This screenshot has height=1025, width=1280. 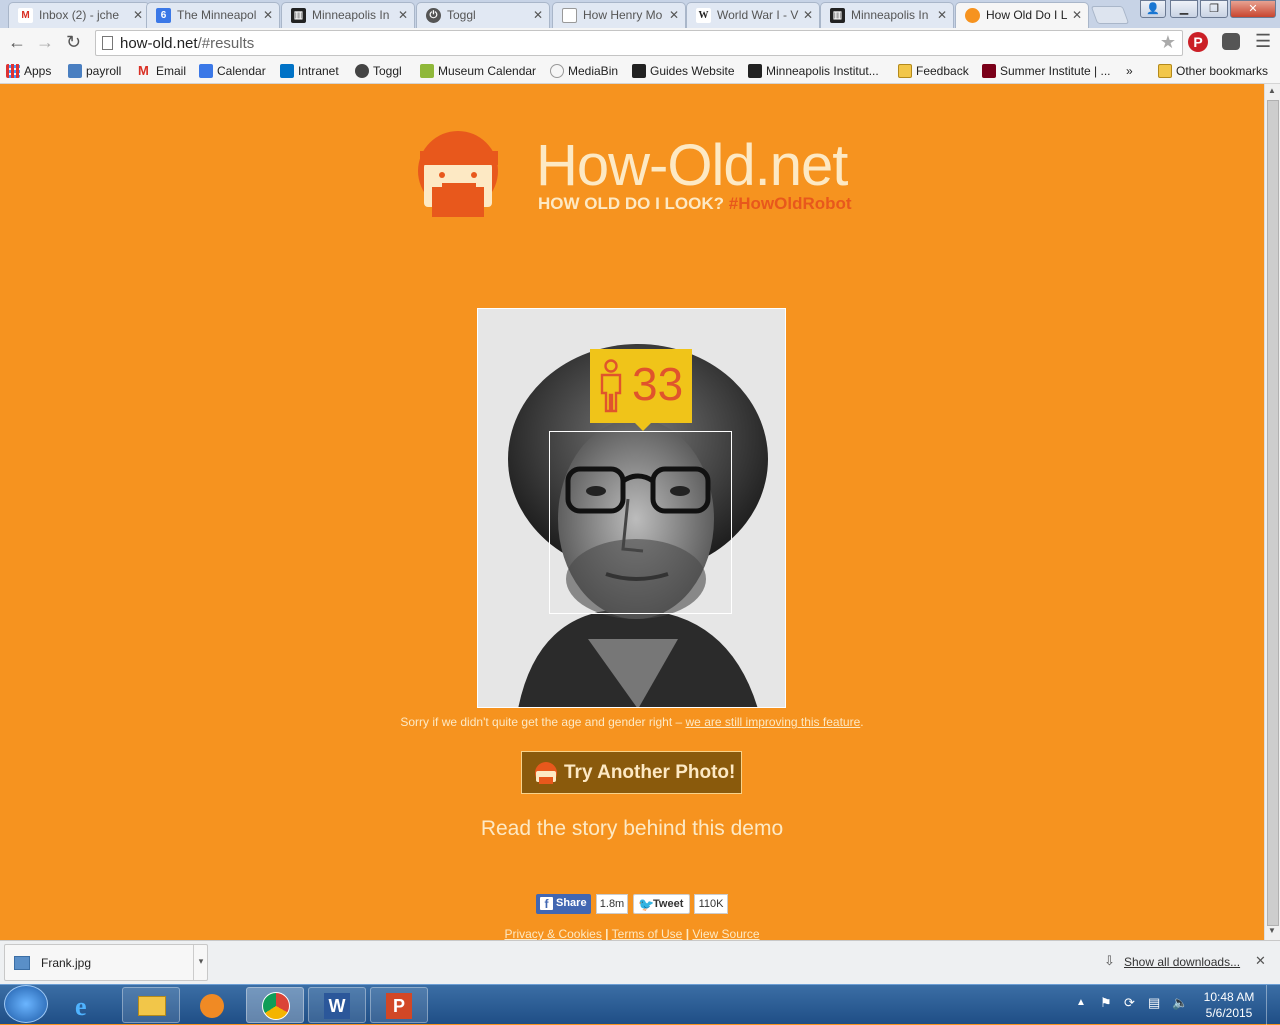 What do you see at coordinates (1110, 15) in the screenshot?
I see `new-tab-button` at bounding box center [1110, 15].